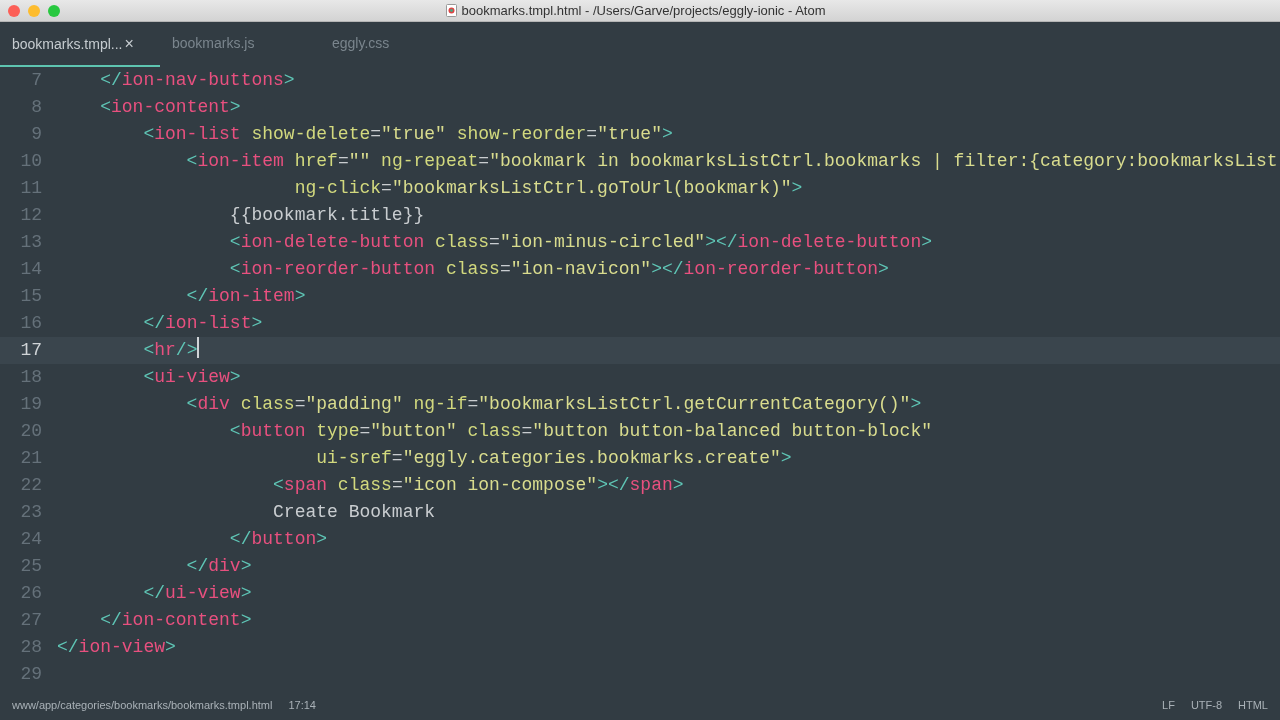 Image resolution: width=1280 pixels, height=720 pixels. What do you see at coordinates (116, 647) in the screenshot?
I see `code-line: </ion-view>` at bounding box center [116, 647].